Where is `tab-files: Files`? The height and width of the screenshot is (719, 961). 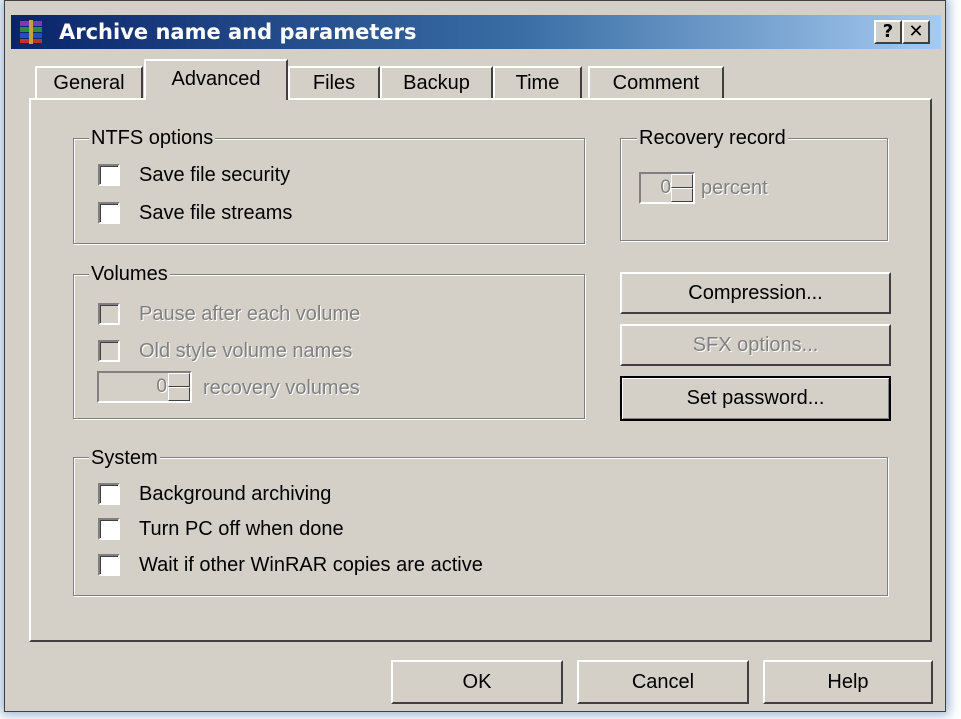 tab-files: Files is located at coordinates (334, 83).